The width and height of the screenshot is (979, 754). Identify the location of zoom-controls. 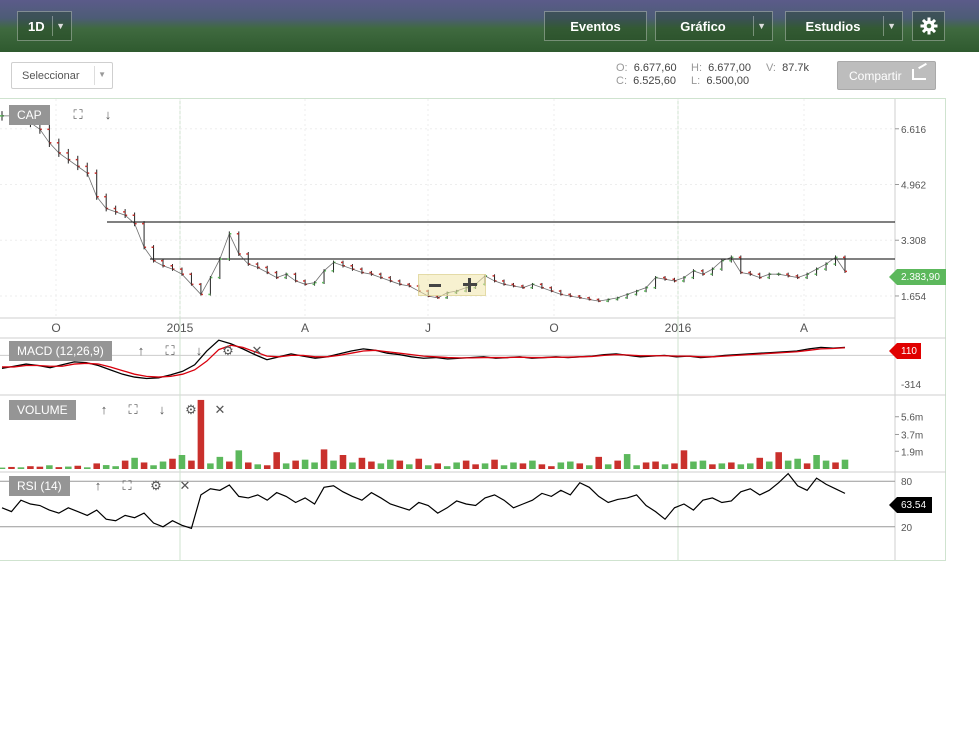
(452, 285).